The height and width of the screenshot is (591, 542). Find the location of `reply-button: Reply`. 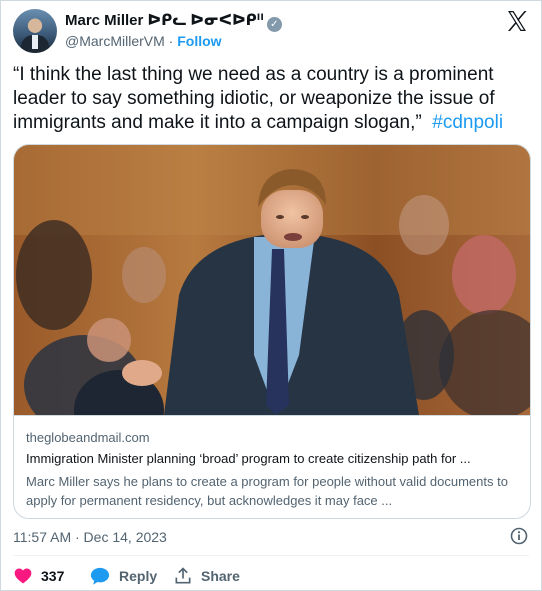

reply-button: Reply is located at coordinates (123, 576).